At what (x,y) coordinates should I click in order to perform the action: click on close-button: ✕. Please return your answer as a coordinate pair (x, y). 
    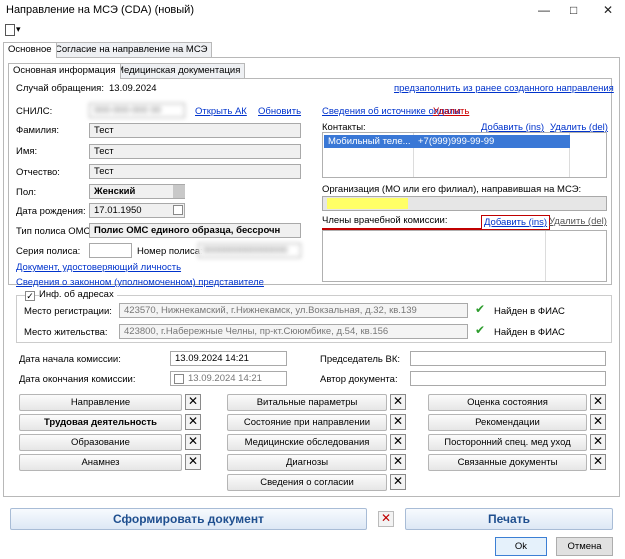
    Looking at the image, I should click on (608, 10).